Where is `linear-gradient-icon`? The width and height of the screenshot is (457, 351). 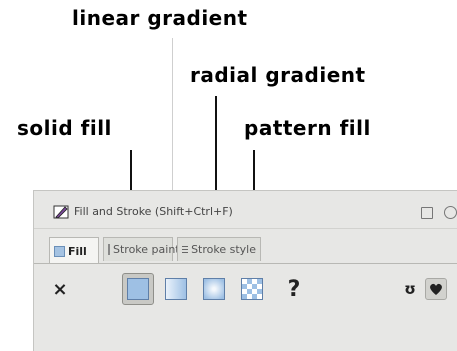 linear-gradient-icon is located at coordinates (176, 289).